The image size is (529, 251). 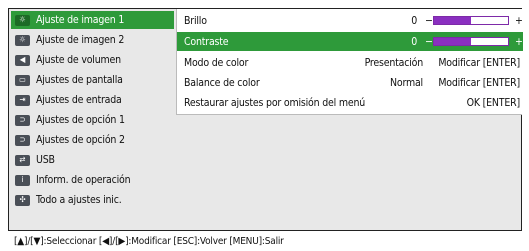 I want to click on menu-item-operation-info: i Inform. de operación, so click(x=92, y=180).